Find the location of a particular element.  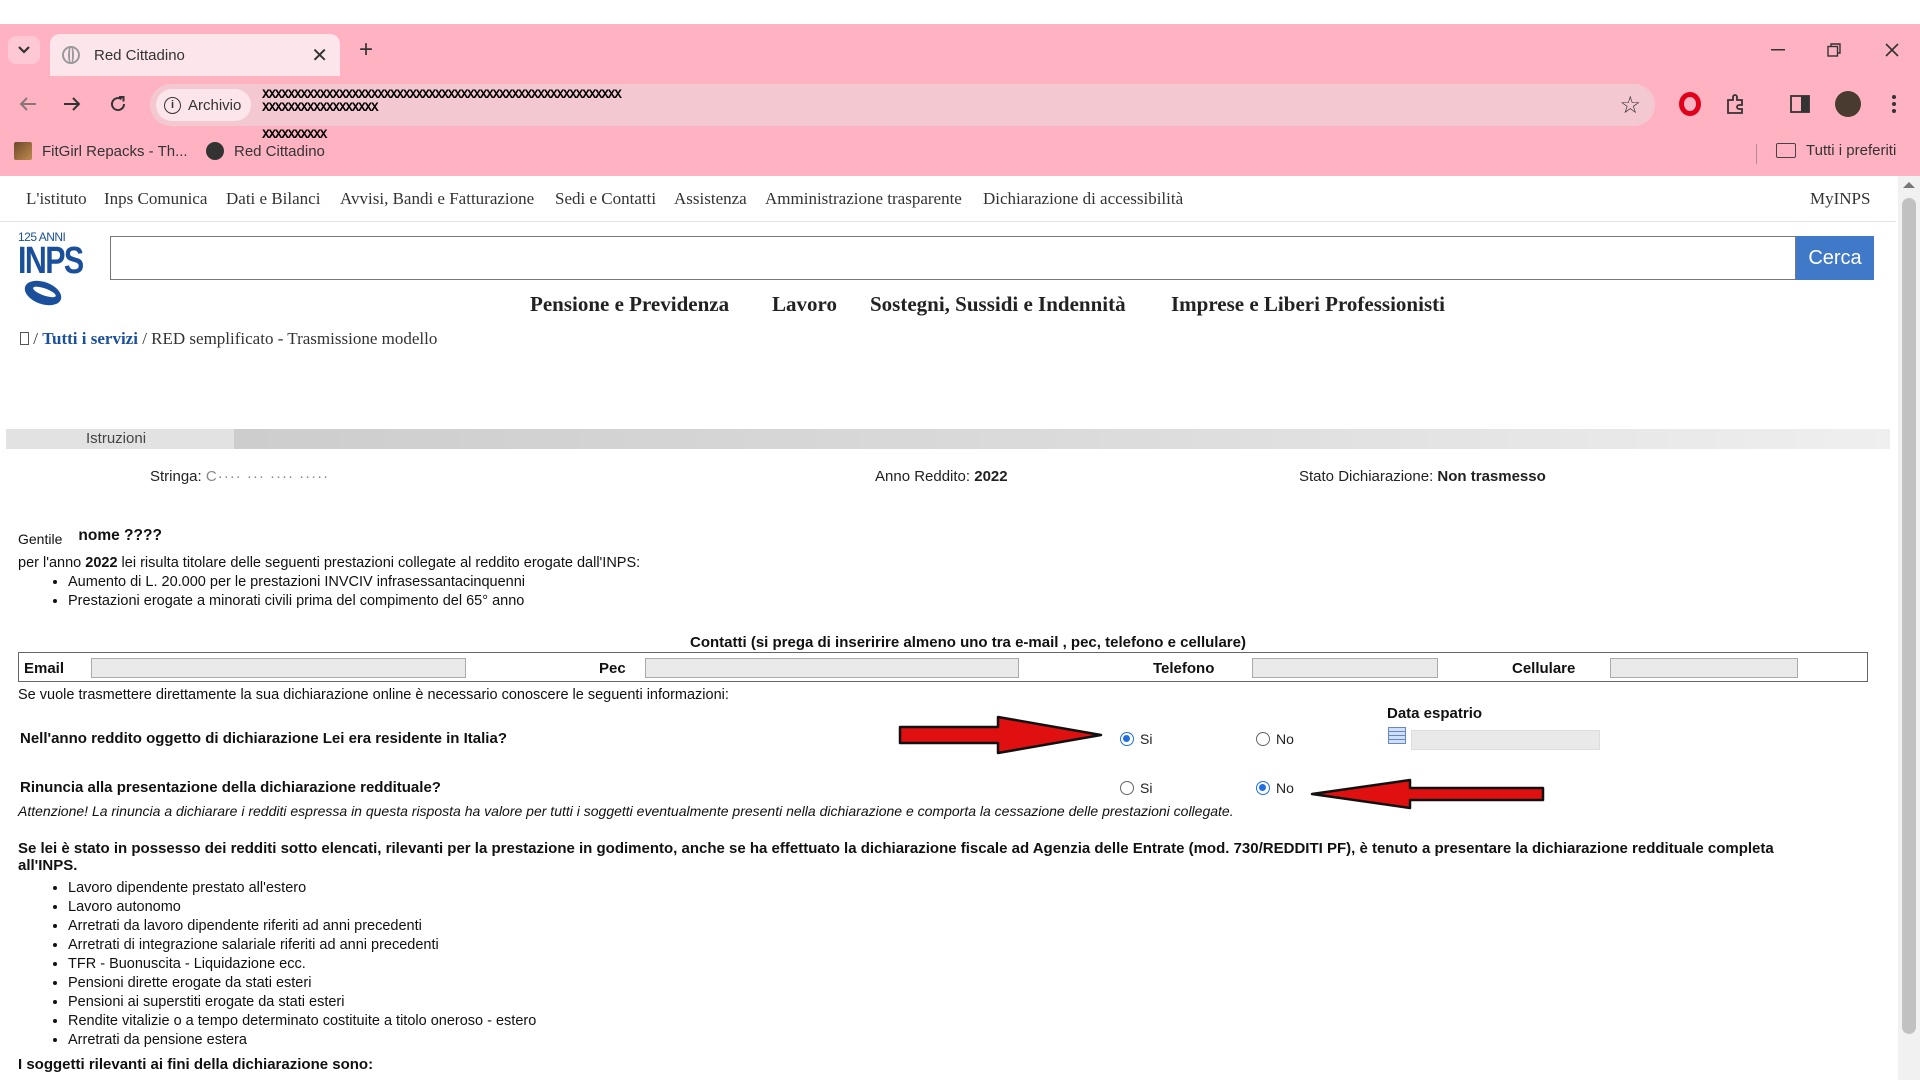

chevron-down-icon is located at coordinates (24, 50).